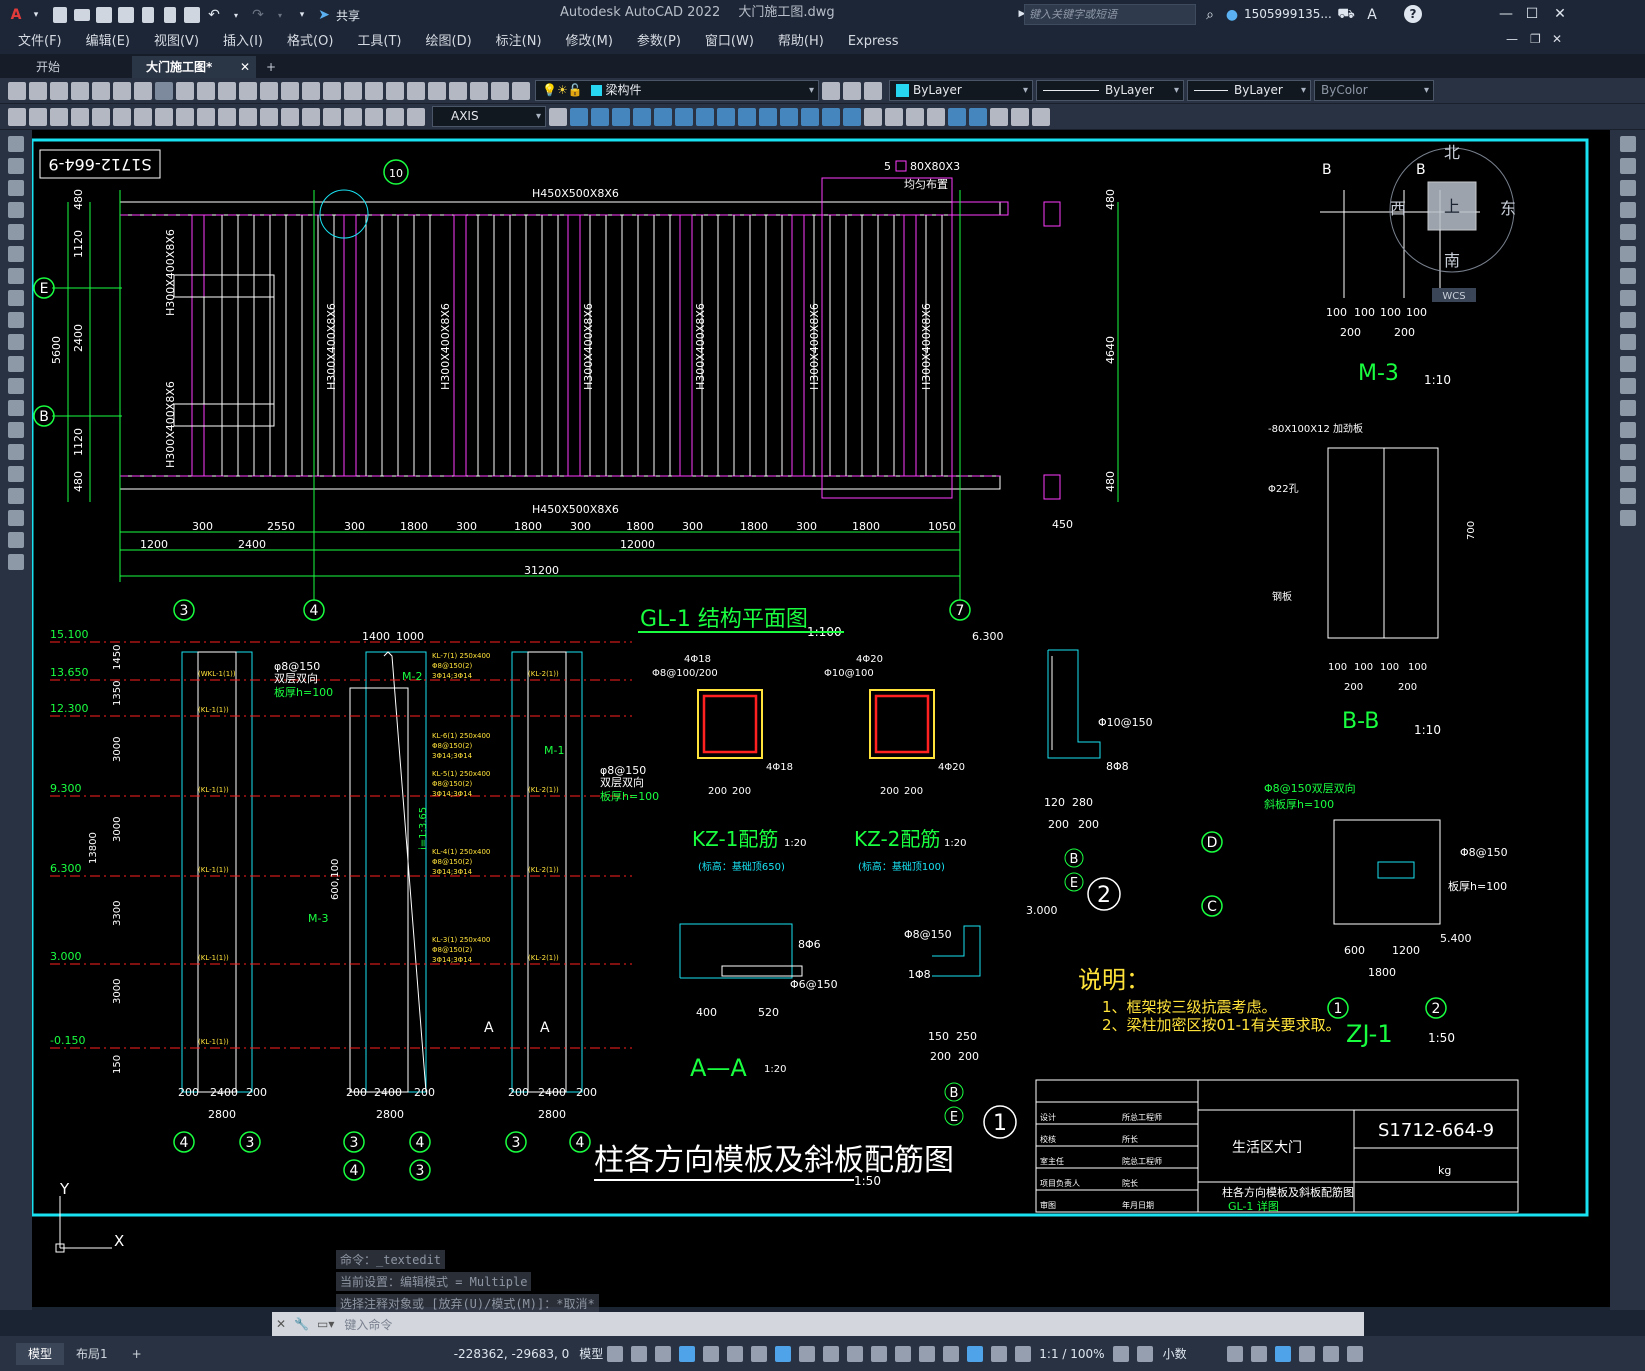 The width and height of the screenshot is (1645, 1371). What do you see at coordinates (903, 1353) in the screenshot?
I see `dynamic-ucs-icon` at bounding box center [903, 1353].